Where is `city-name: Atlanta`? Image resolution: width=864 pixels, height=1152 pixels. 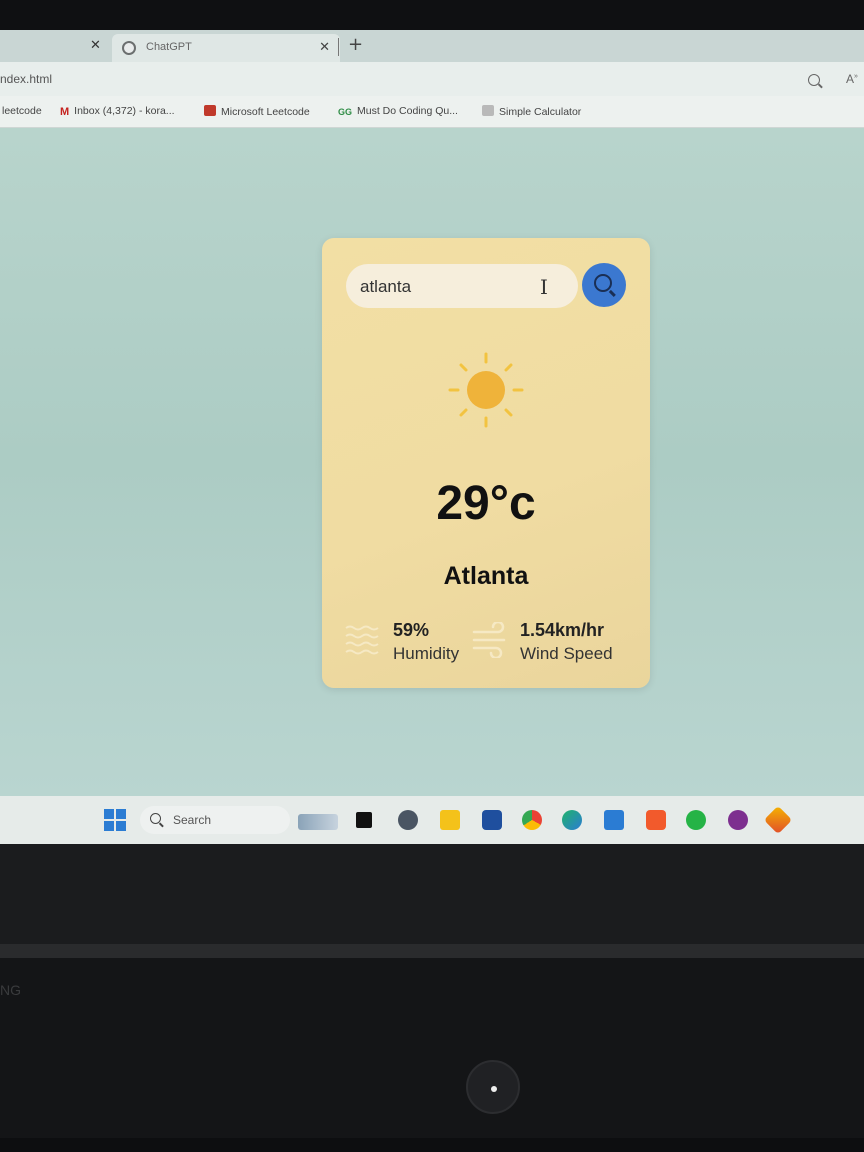
city-name: Atlanta is located at coordinates (486, 576).